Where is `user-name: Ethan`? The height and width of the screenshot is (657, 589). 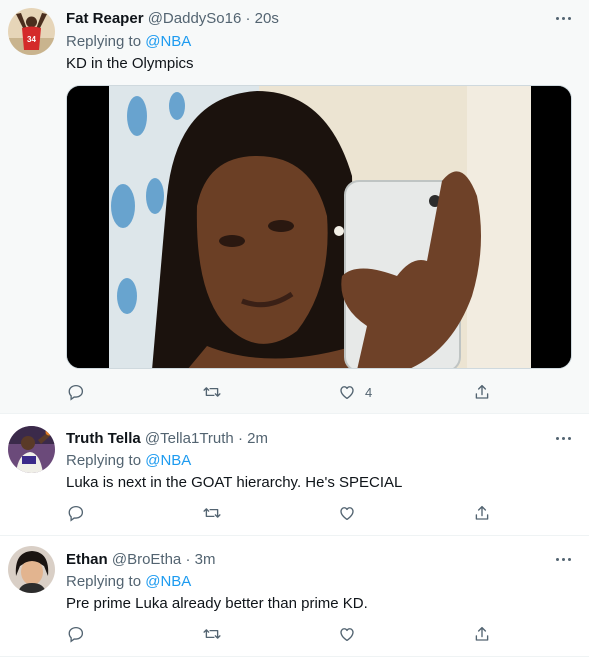
user-name: Ethan is located at coordinates (87, 559).